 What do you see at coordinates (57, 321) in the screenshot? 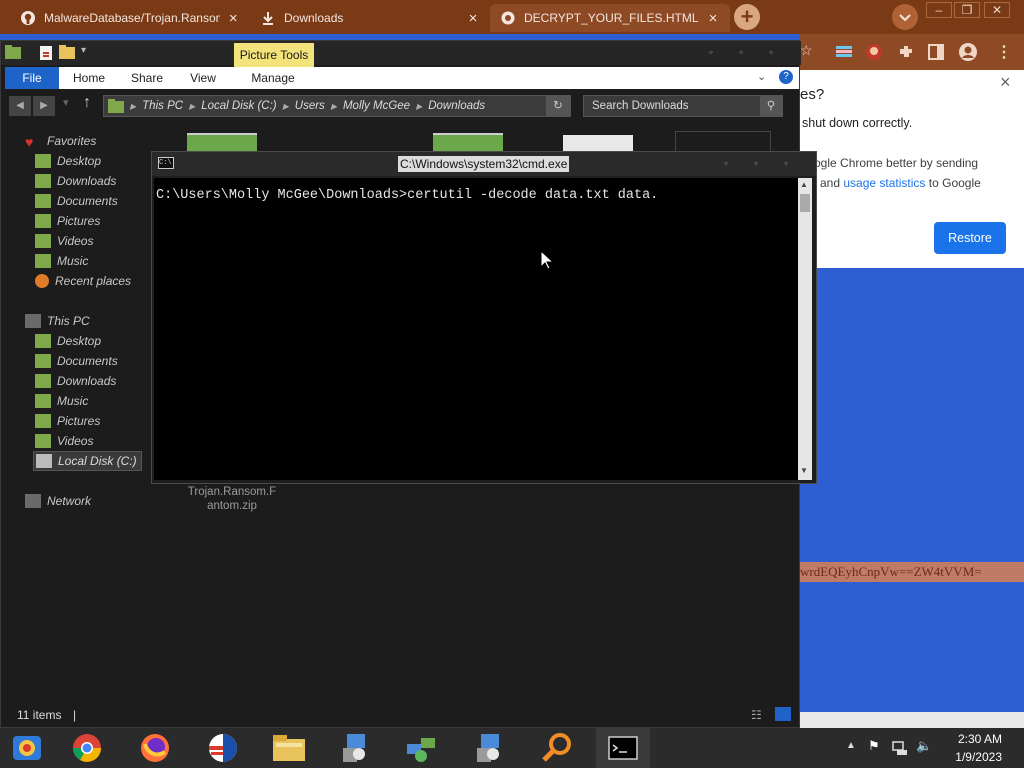
I see `nav-this-pc: This PC` at bounding box center [57, 321].